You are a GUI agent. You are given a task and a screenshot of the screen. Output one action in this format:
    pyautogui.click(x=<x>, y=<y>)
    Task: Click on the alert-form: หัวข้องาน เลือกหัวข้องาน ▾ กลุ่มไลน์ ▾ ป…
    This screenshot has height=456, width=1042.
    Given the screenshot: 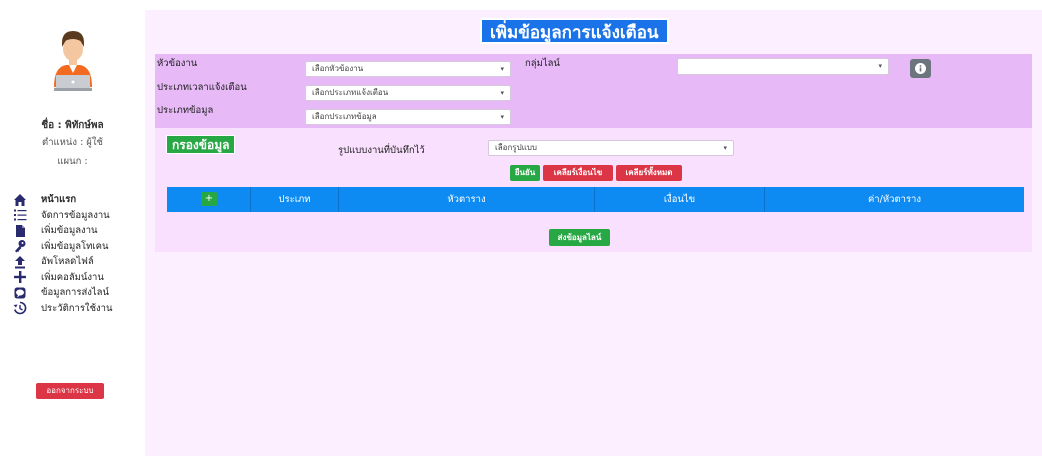 What is the action you would take?
    pyautogui.click(x=593, y=91)
    